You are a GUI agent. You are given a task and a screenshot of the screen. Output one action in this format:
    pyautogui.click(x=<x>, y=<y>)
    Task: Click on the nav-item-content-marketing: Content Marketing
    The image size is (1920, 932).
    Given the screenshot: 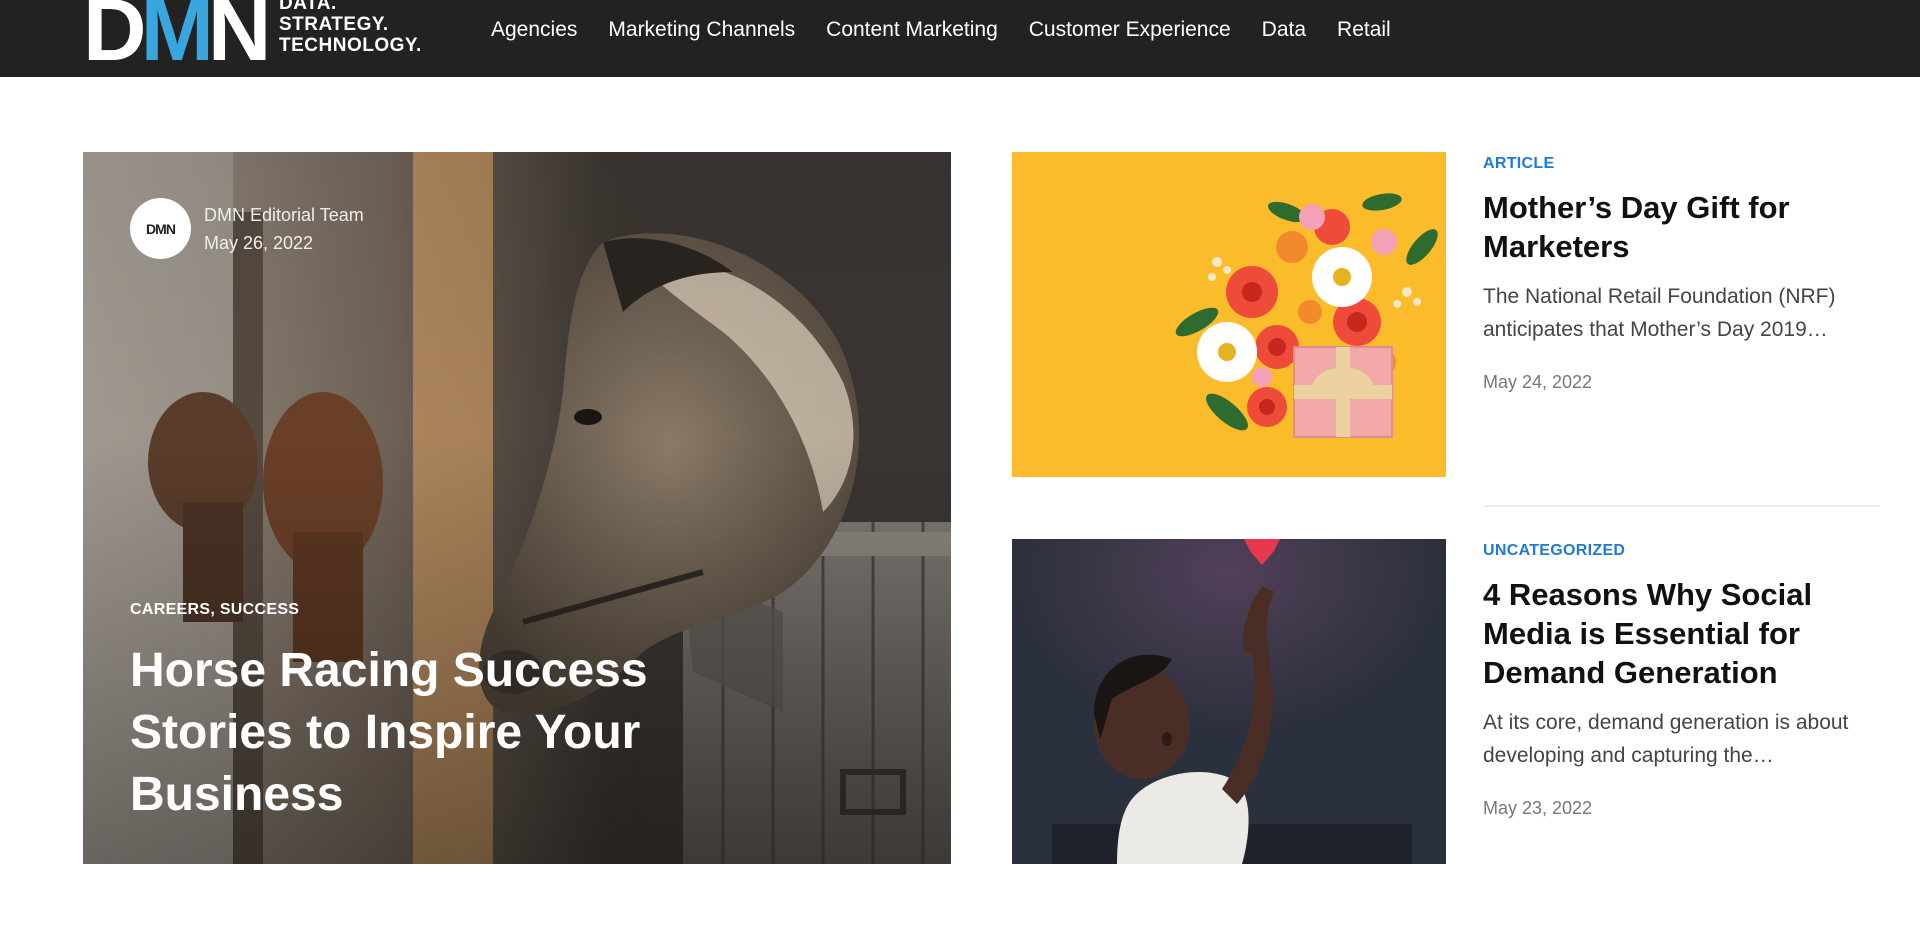 What is the action you would take?
    pyautogui.click(x=912, y=30)
    